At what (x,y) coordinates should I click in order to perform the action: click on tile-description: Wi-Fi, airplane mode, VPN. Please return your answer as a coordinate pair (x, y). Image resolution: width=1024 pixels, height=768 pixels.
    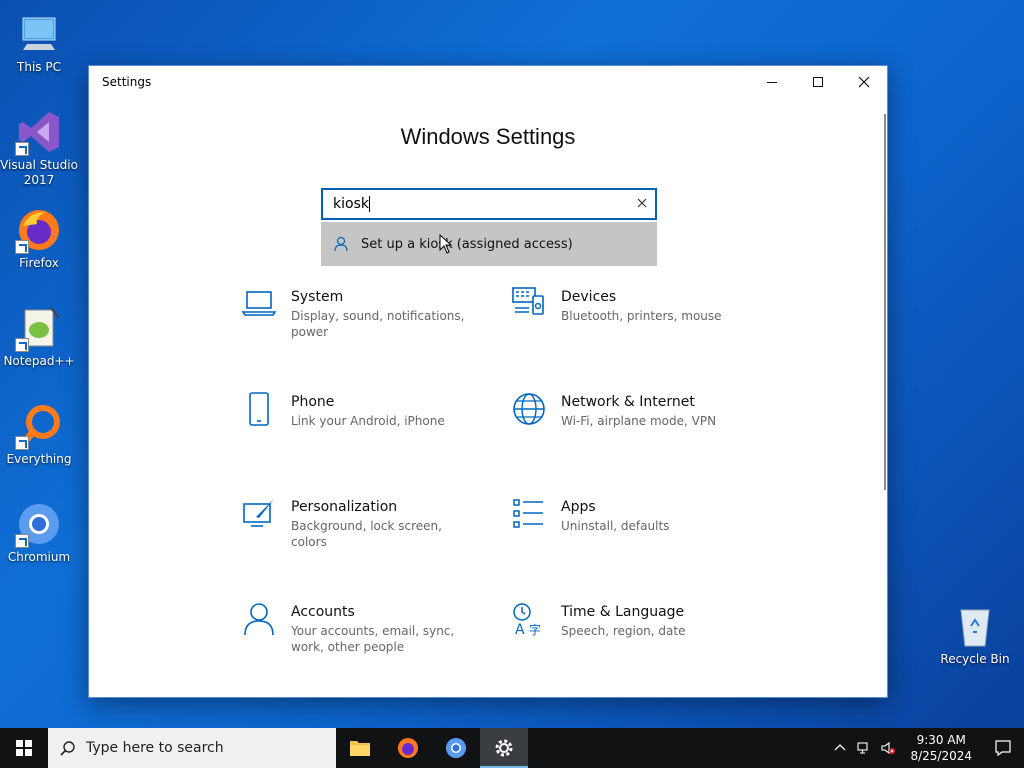
    Looking at the image, I should click on (639, 421).